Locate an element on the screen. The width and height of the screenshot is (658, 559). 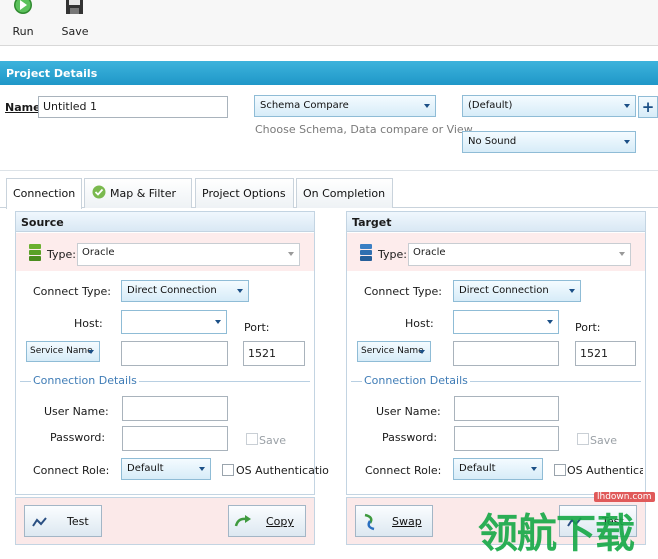
source-os-auth-checkbox is located at coordinates (228, 470).